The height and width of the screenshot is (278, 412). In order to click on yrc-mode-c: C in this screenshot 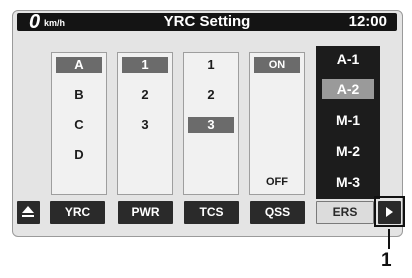, I will do `click(79, 125)`.